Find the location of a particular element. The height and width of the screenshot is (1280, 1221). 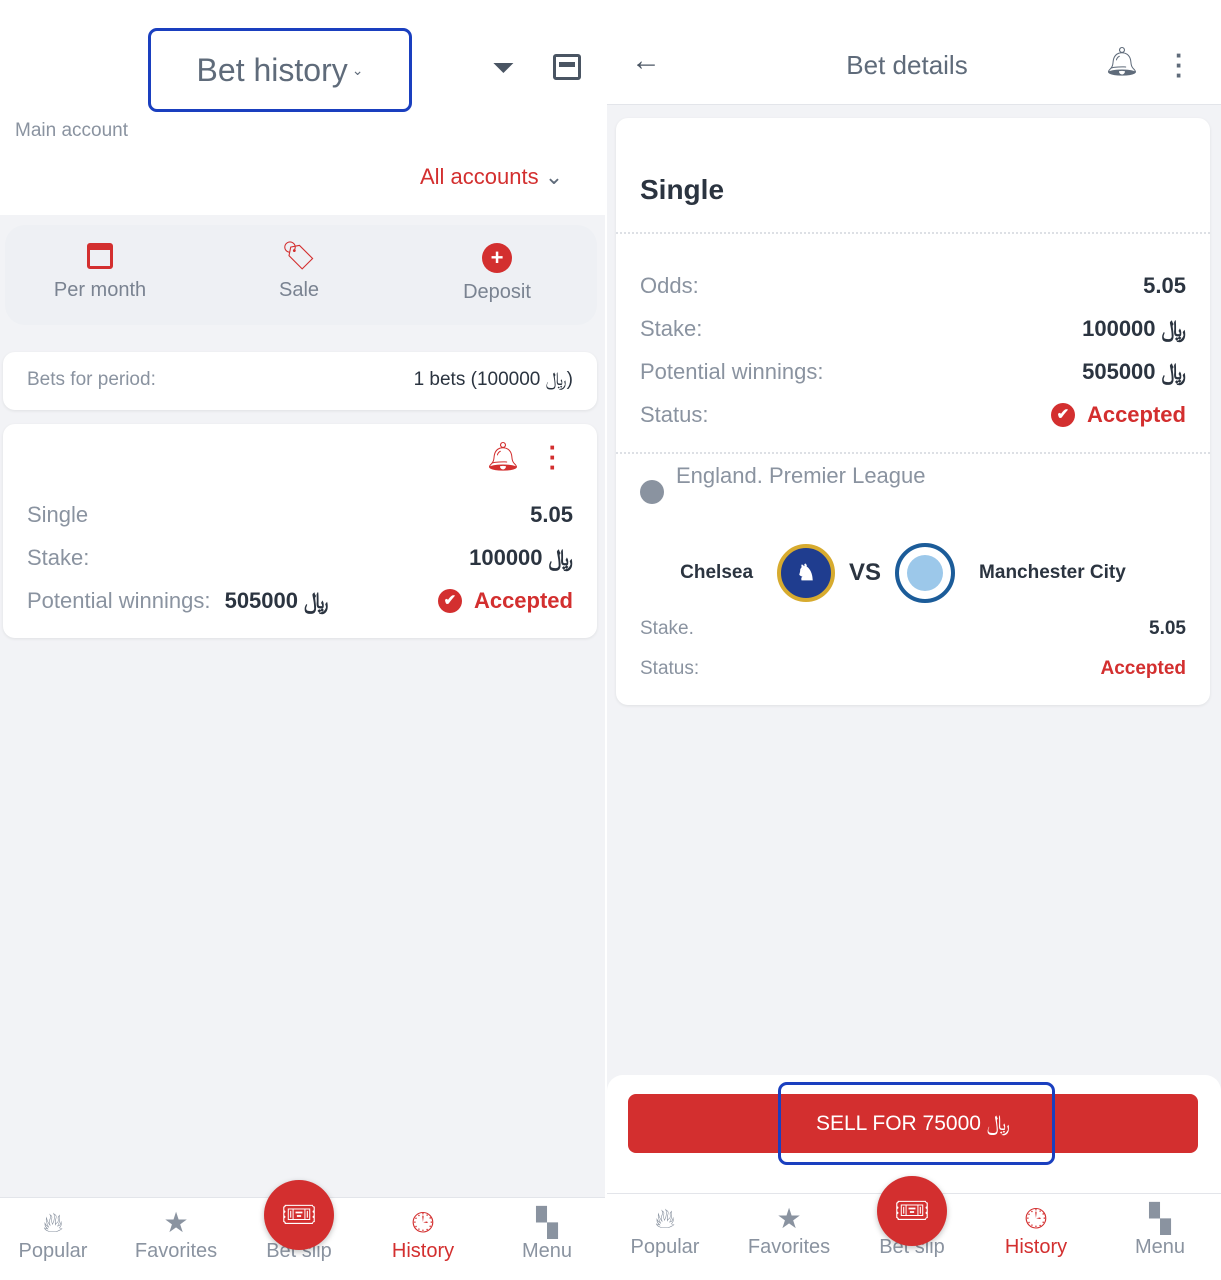

league-icon is located at coordinates (652, 492).